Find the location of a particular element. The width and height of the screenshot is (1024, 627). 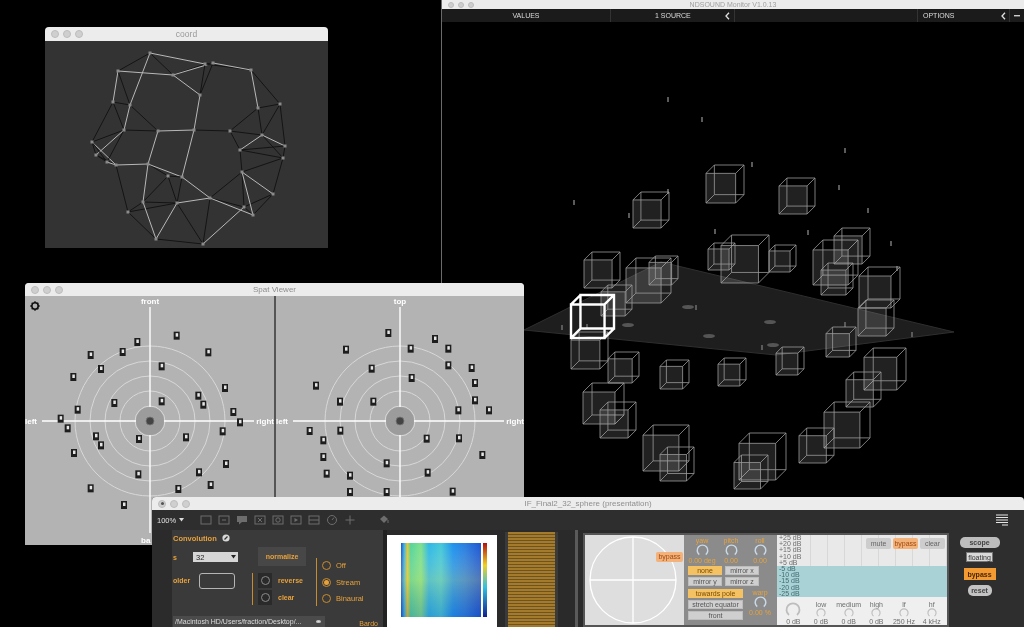

minimize-icon is located at coordinates (1017, 15).